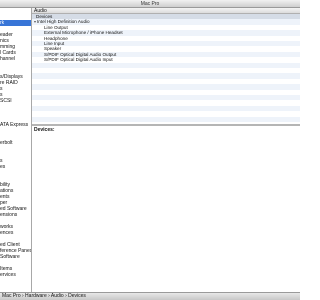  Describe the element at coordinates (63, 22) in the screenshot. I see `row-label: Intel High Definition Audio` at that location.